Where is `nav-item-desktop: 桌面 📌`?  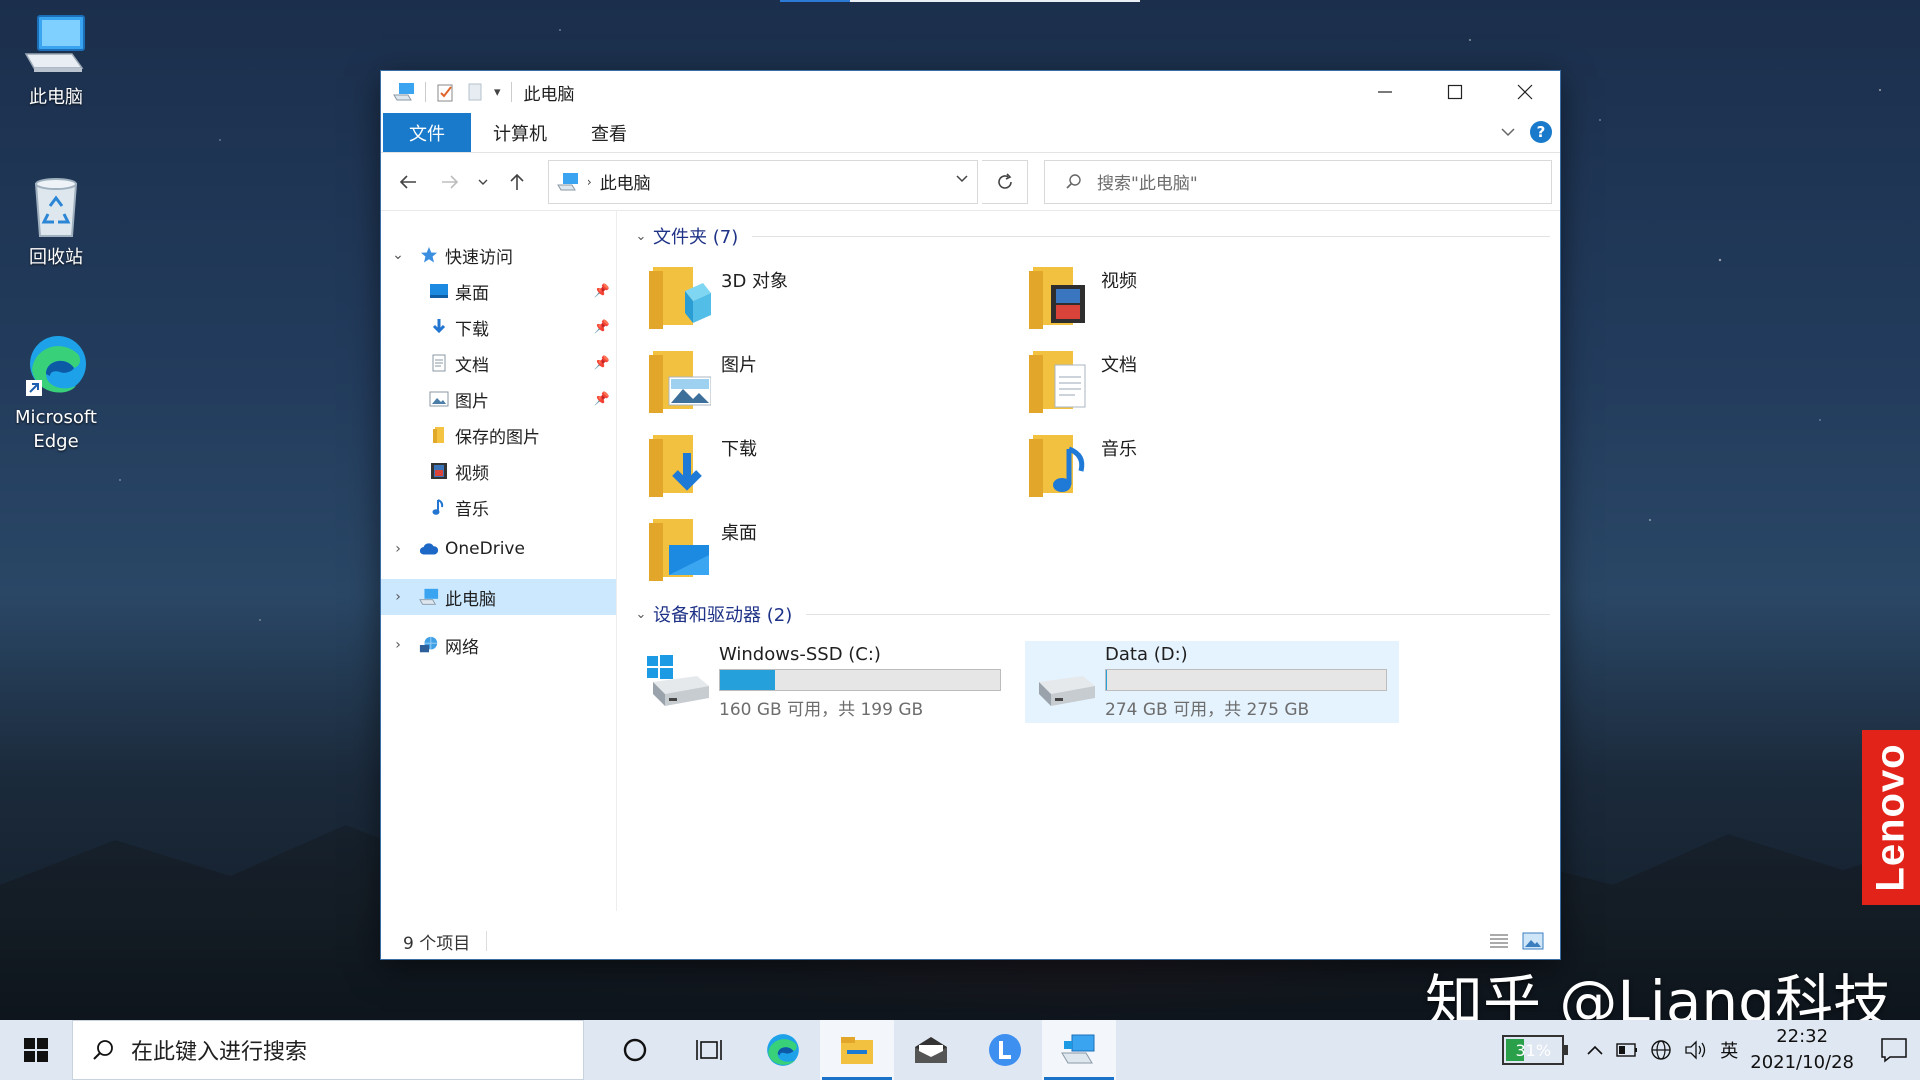 nav-item-desktop: 桌面 📌 is located at coordinates (498, 291).